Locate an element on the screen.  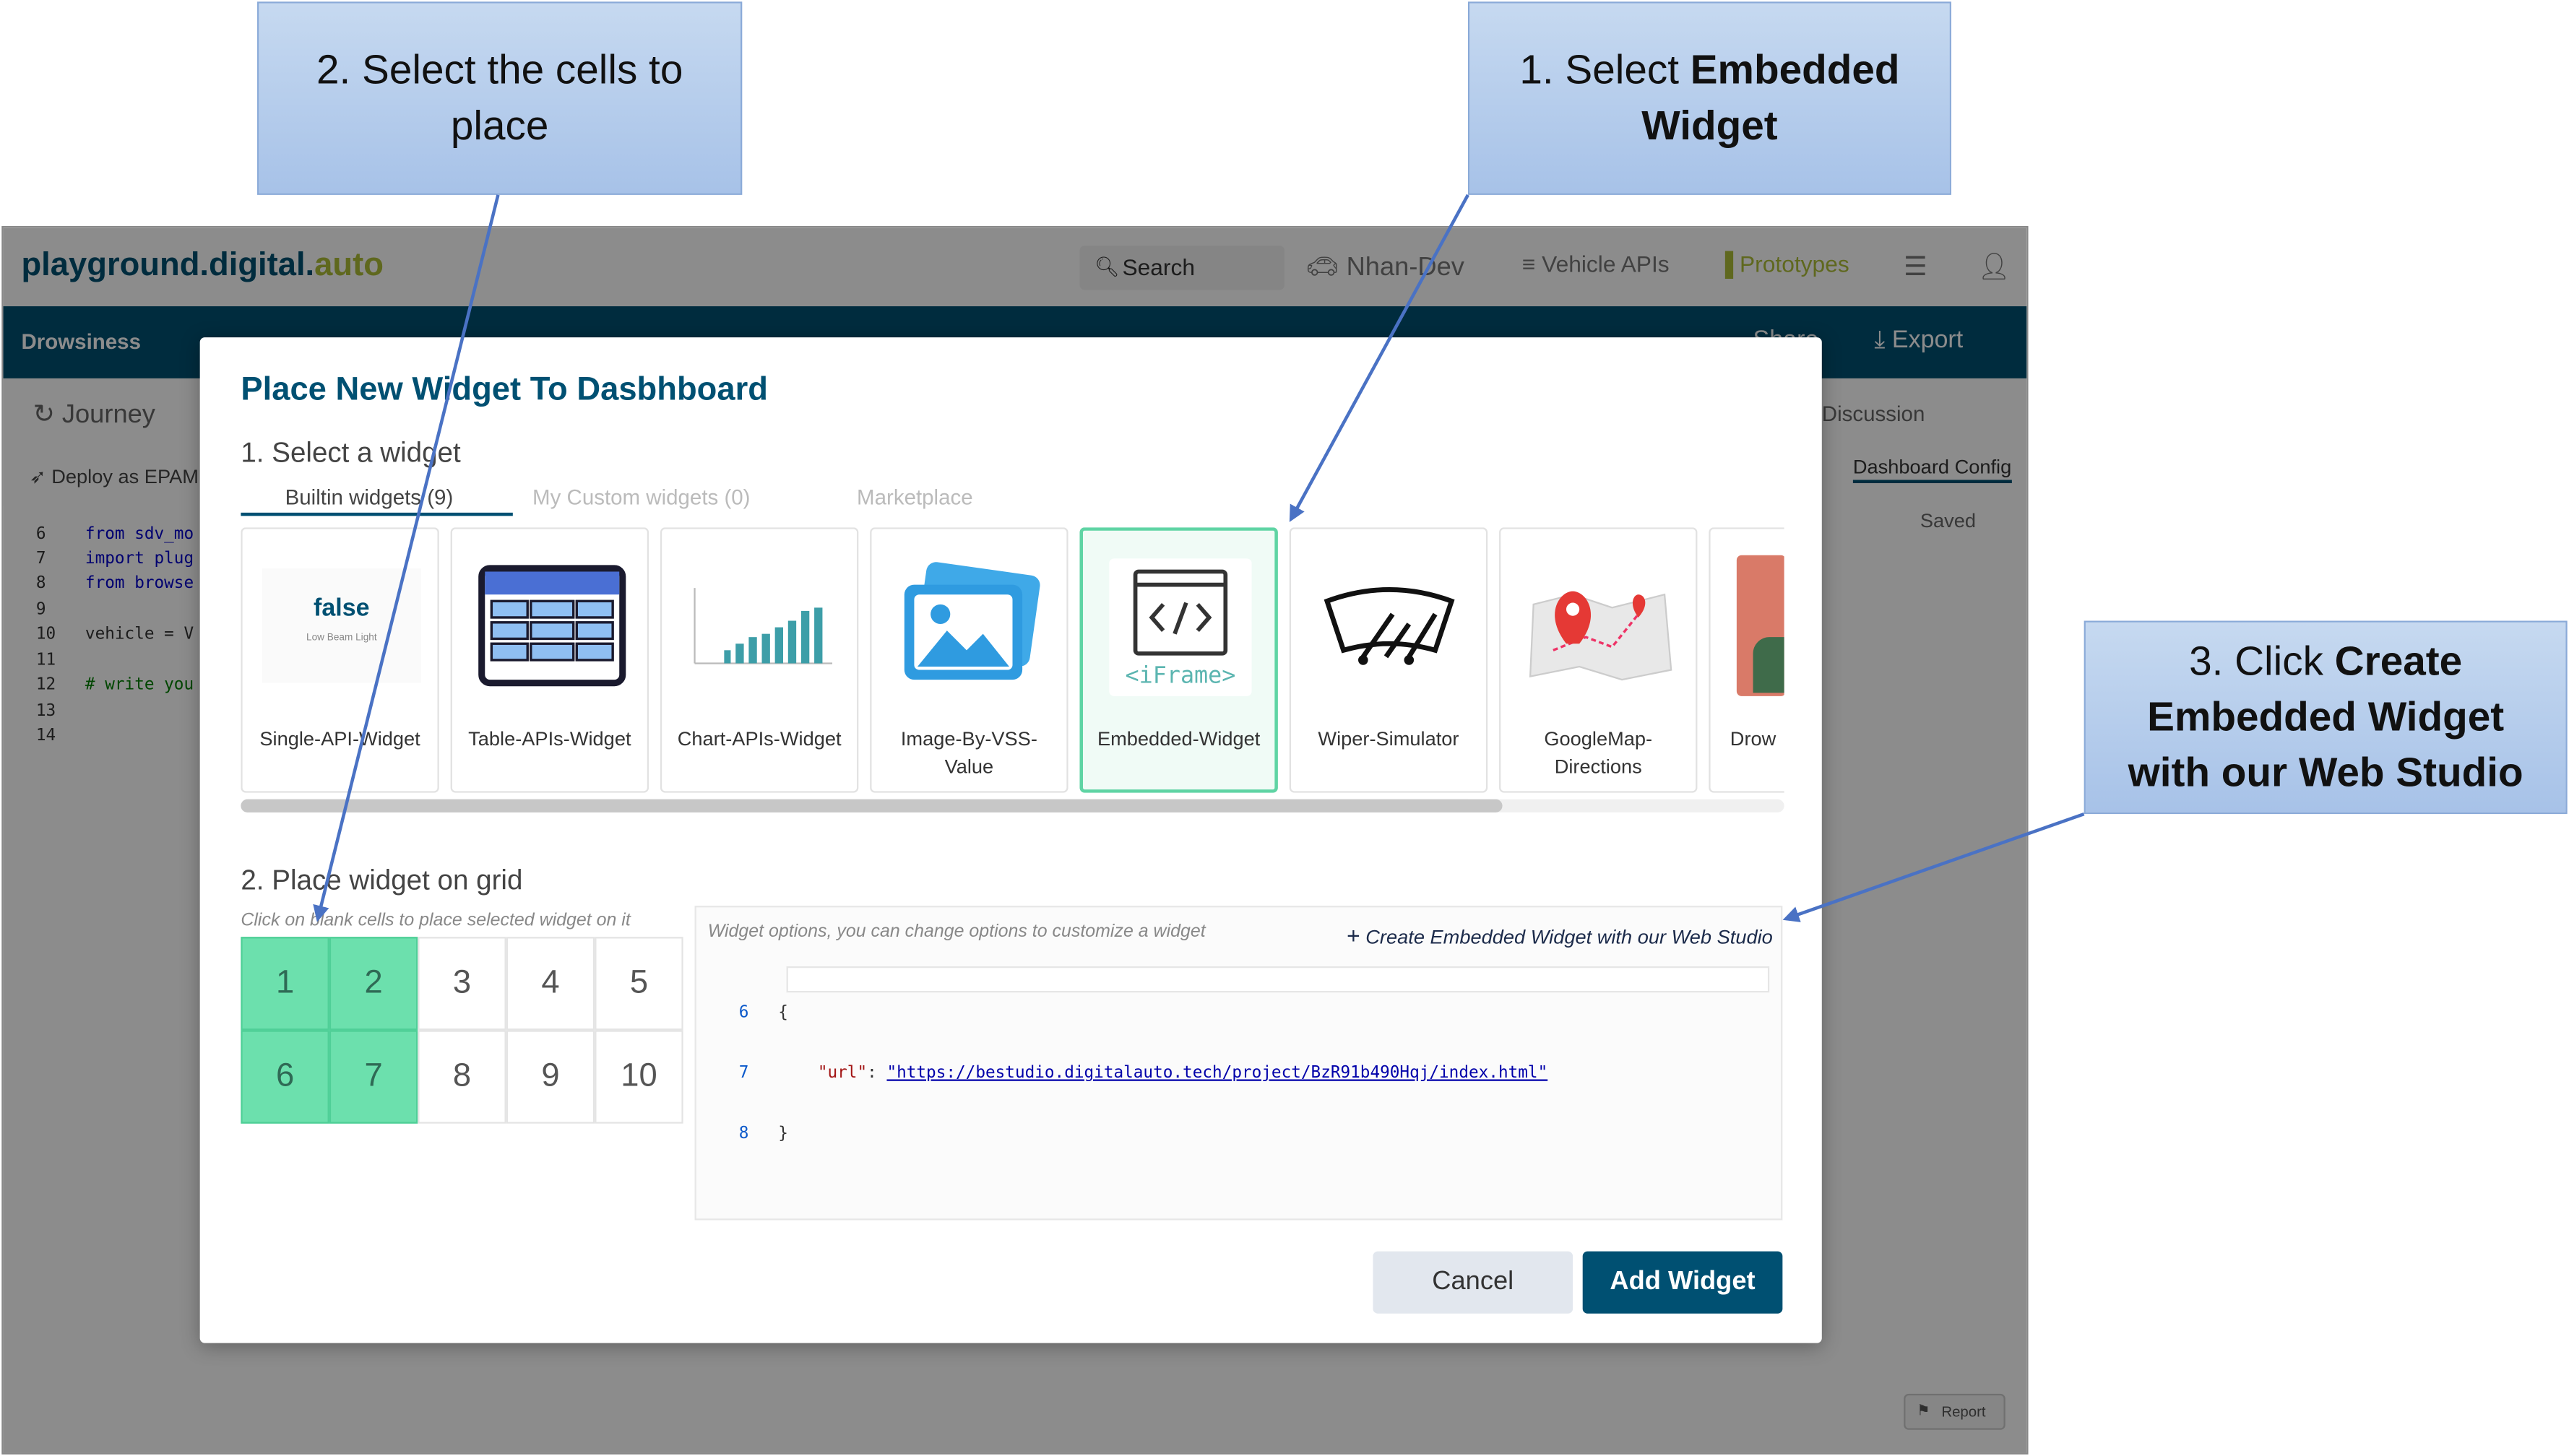
callout-step1-text: 1. Select Embedded Widget is located at coordinates (1710, 98).